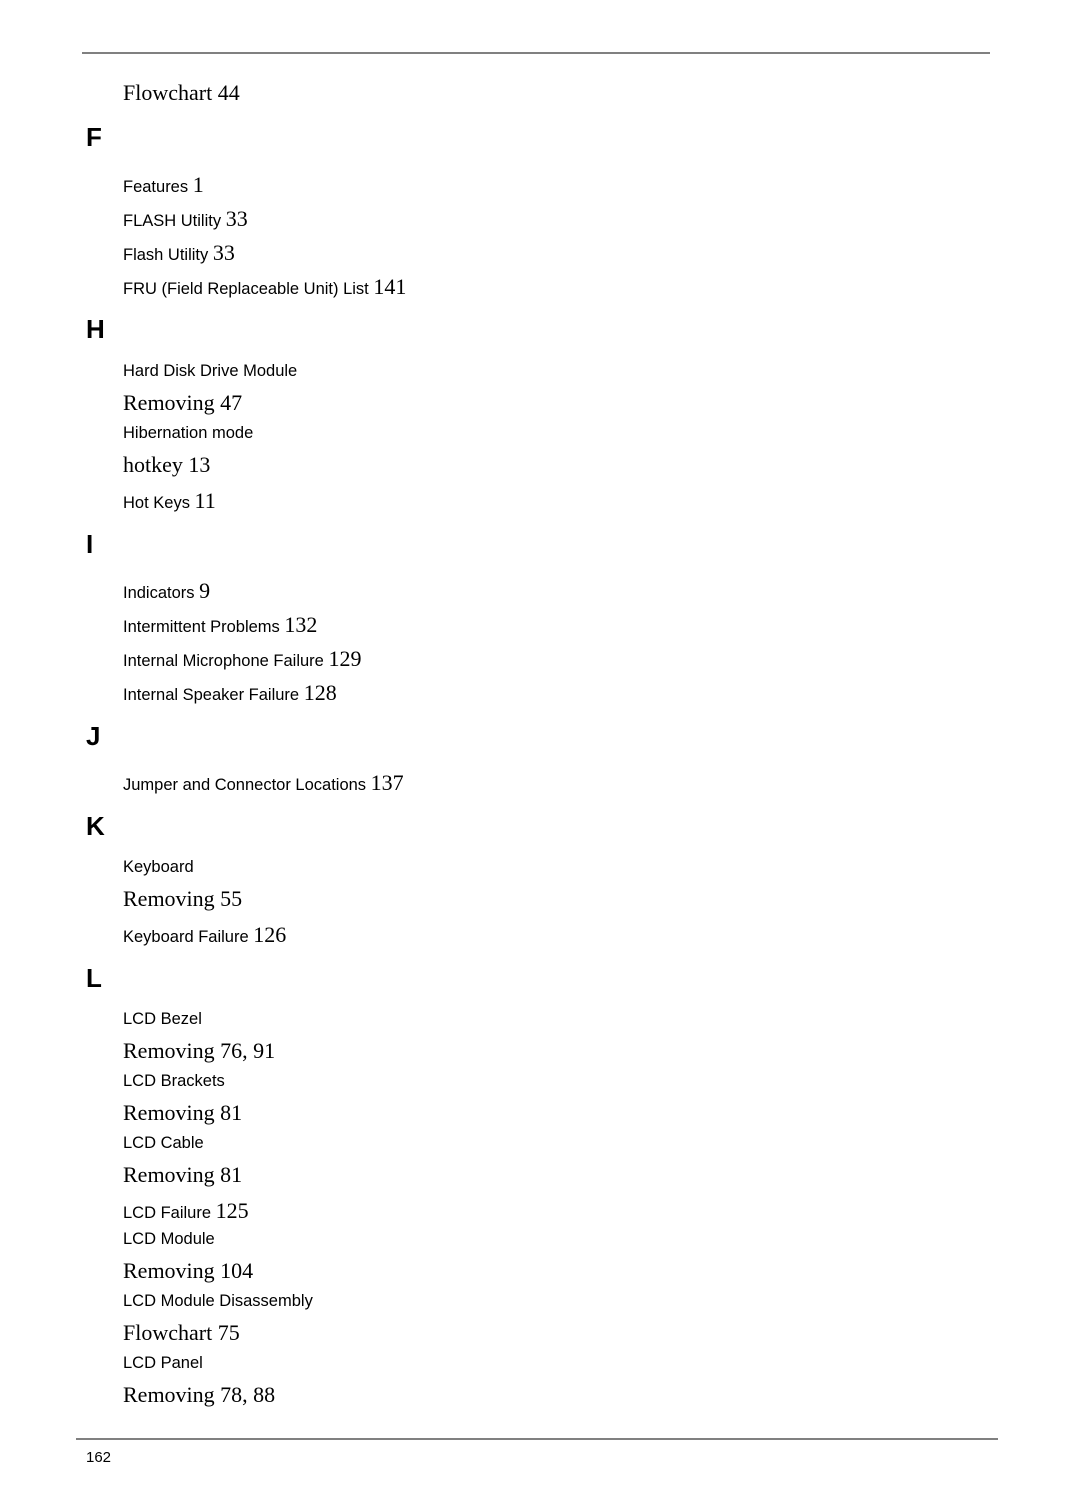  I want to click on entry-text: hotkey 13, so click(167, 464).